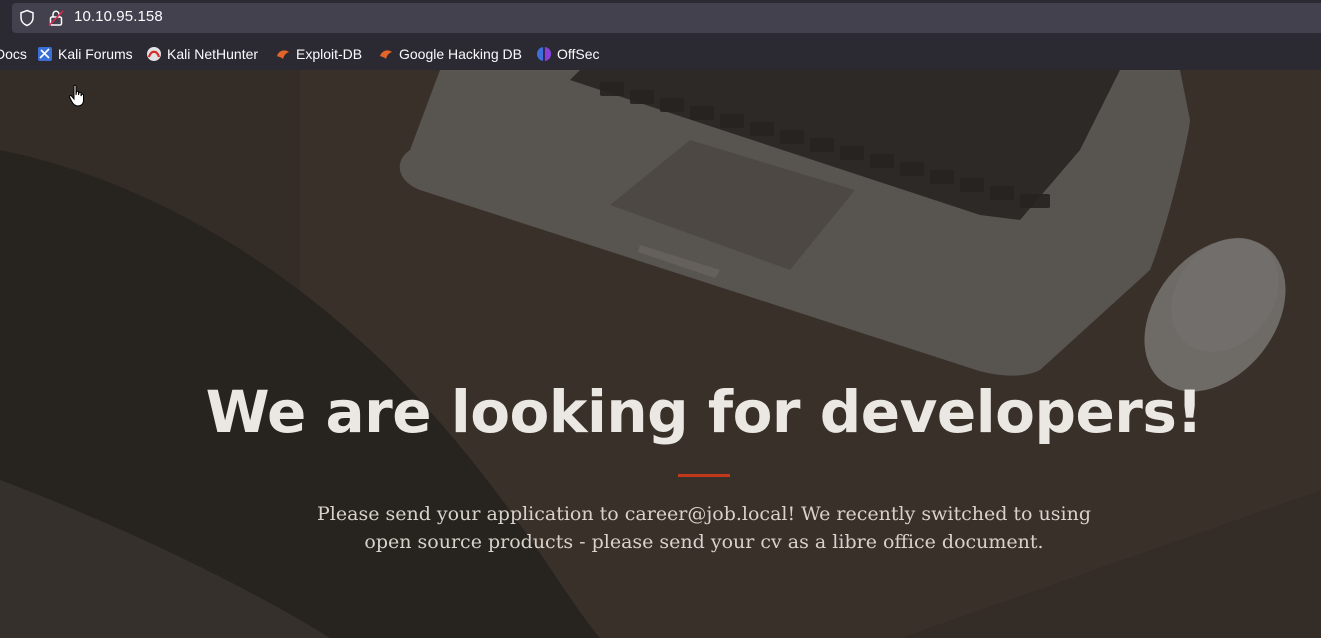  I want to click on offsec-icon, so click(544, 54).